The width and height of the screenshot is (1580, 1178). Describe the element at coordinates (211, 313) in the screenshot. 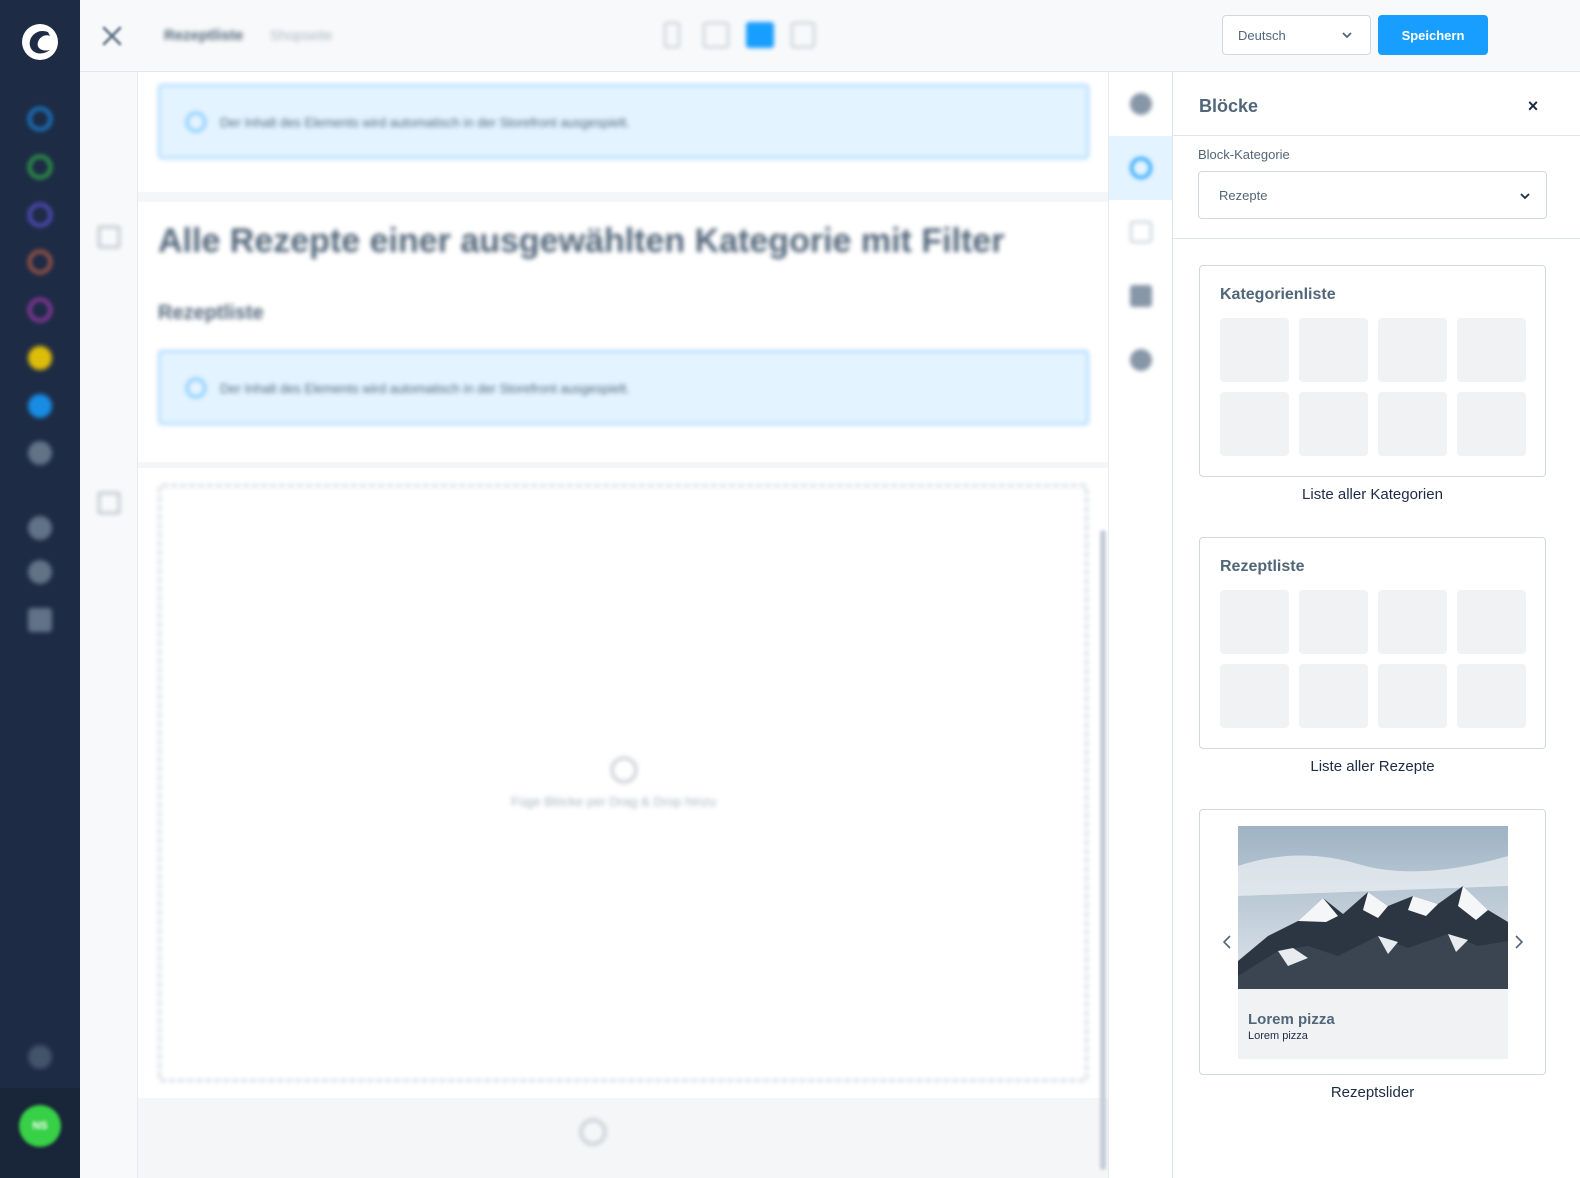

I see `block-heading: Rezeptliste` at that location.